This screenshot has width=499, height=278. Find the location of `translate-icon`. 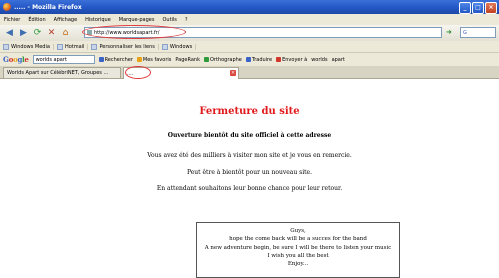

translate-icon is located at coordinates (248, 59).